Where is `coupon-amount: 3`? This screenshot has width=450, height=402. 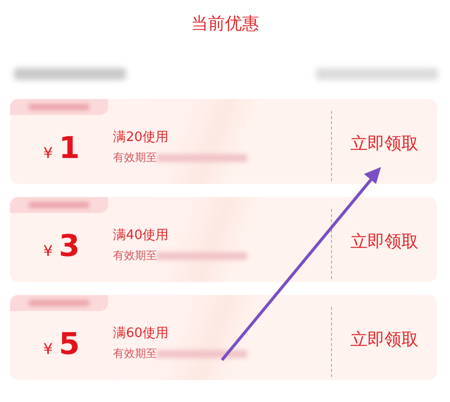 coupon-amount: 3 is located at coordinates (69, 246).